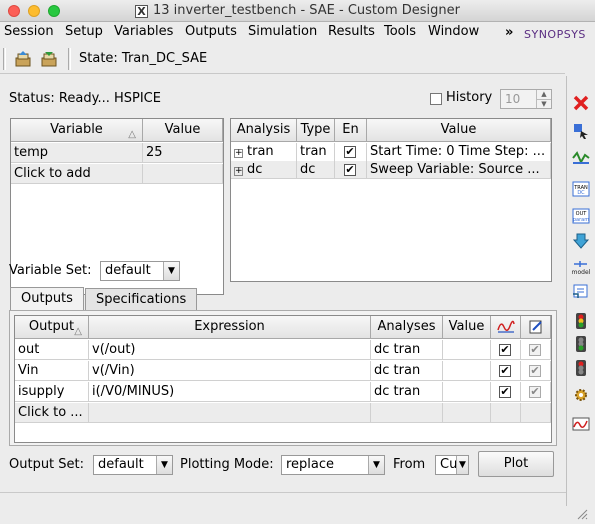 This screenshot has width=595, height=524. What do you see at coordinates (581, 368) in the screenshot?
I see `stop-simulation-icon` at bounding box center [581, 368].